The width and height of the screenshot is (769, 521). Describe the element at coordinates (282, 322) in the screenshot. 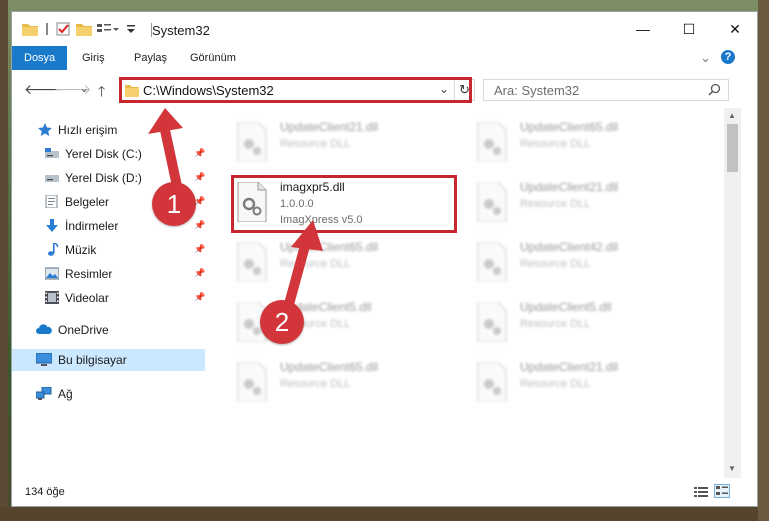

I see `step-marker-2: 2` at that location.